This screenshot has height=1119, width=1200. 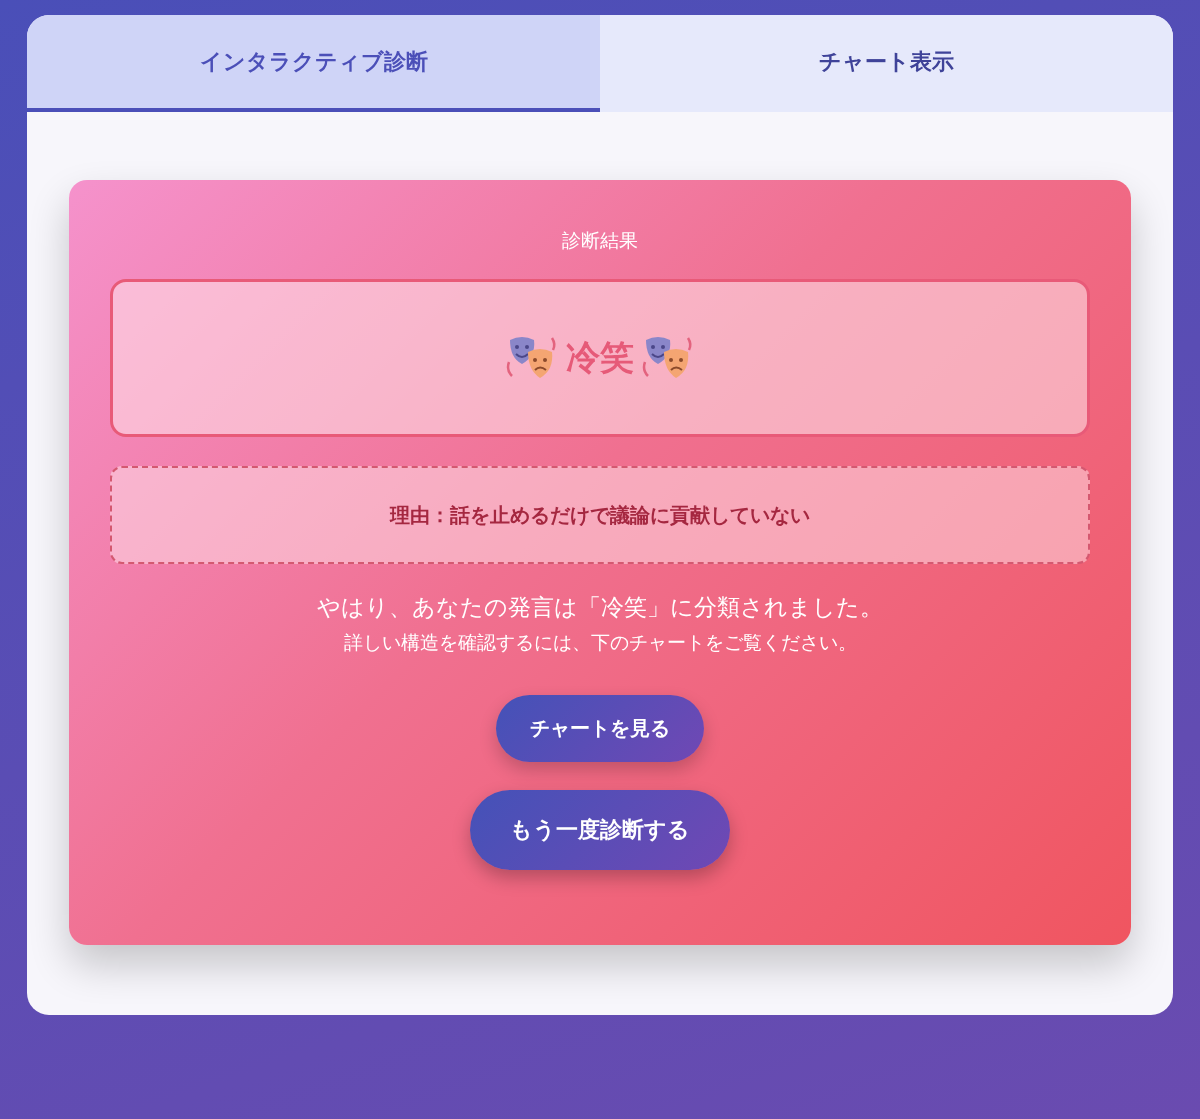 What do you see at coordinates (886, 63) in the screenshot?
I see `tab: チャート表示` at bounding box center [886, 63].